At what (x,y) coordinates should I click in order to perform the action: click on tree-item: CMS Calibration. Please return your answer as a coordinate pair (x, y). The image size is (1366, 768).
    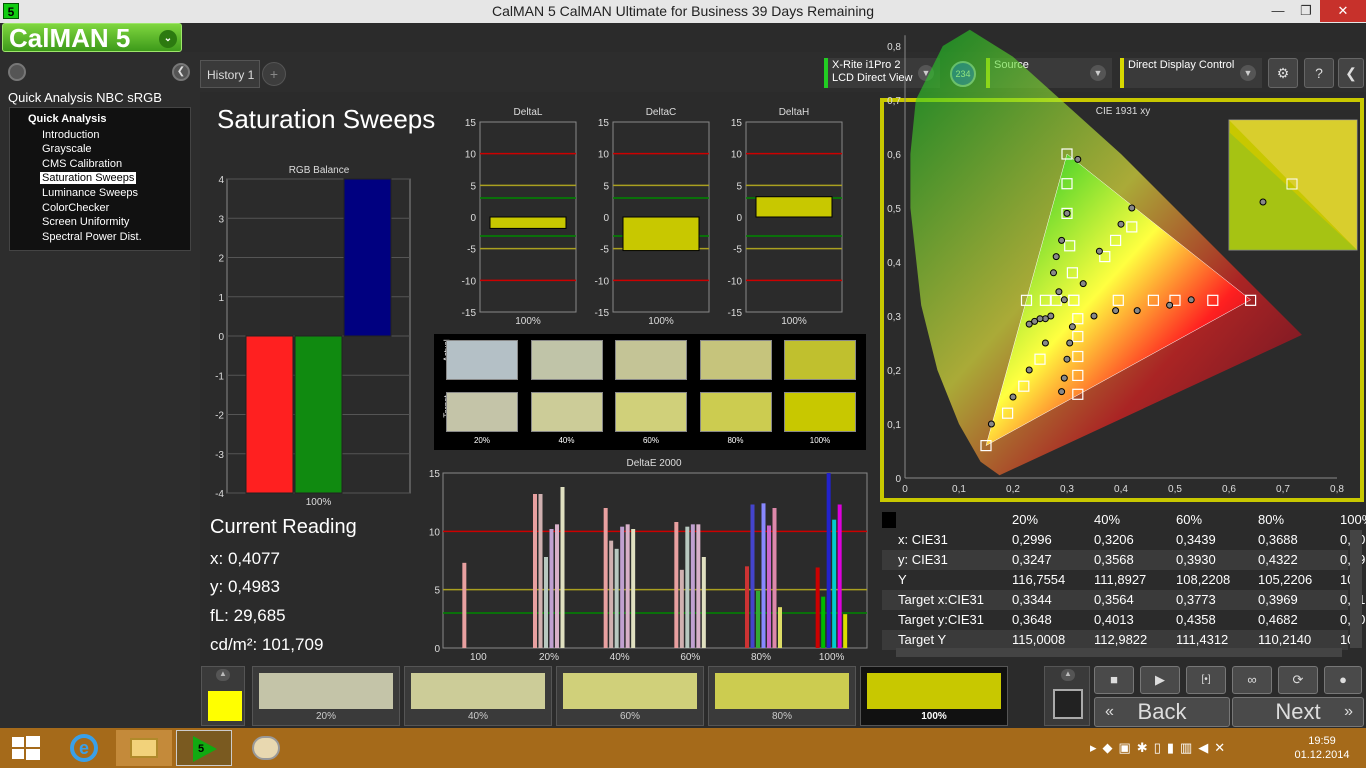
    Looking at the image, I should click on (82, 164).